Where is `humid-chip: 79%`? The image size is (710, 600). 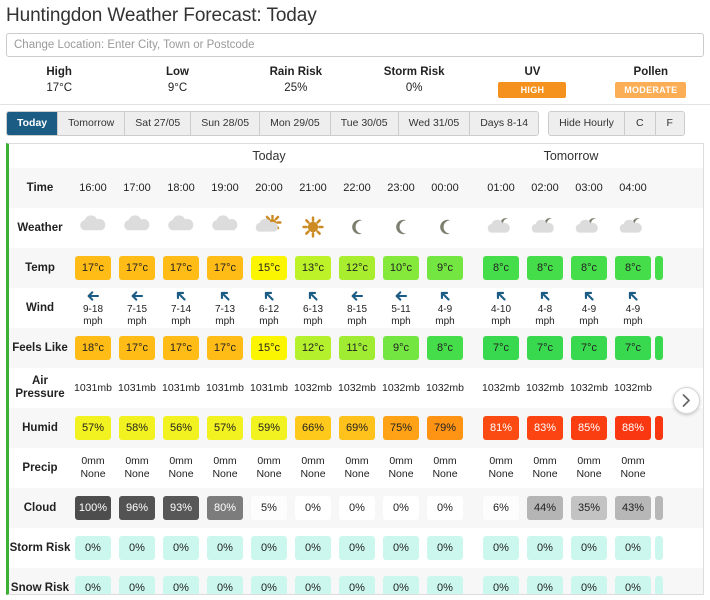 humid-chip: 79% is located at coordinates (445, 428).